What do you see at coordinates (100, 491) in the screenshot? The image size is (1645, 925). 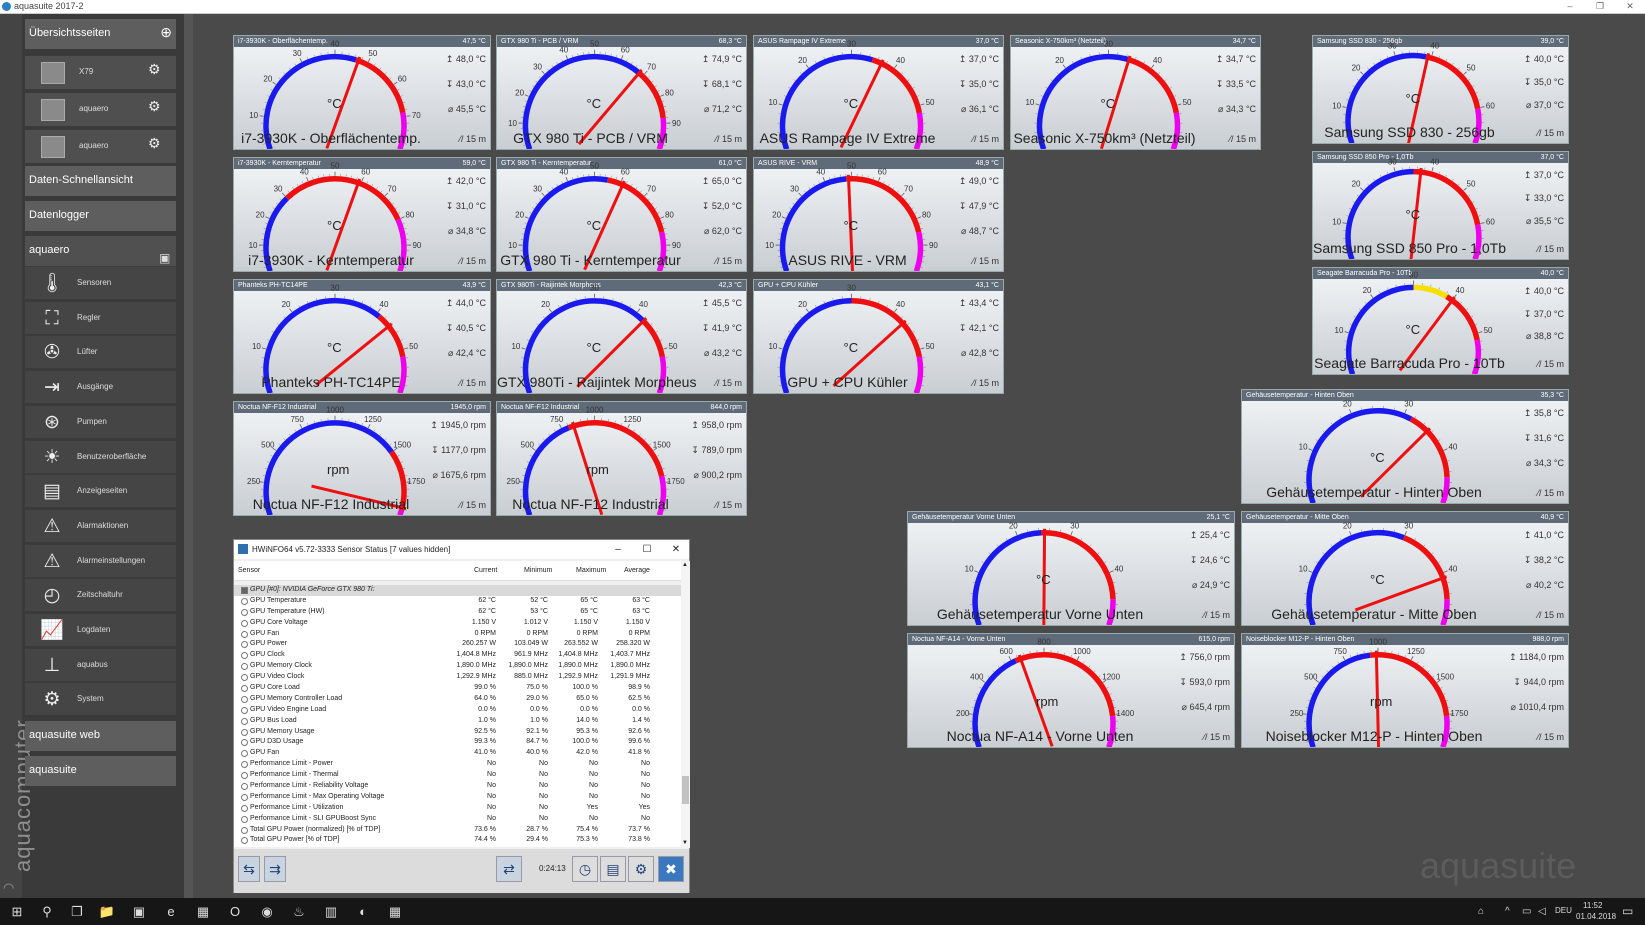 I see `sidebar-item-anzeigeseiten: ▤ Anzeigeseiten` at bounding box center [100, 491].